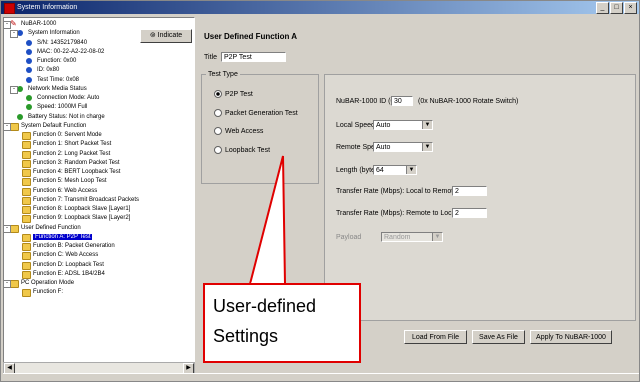  Describe the element at coordinates (403, 147) in the screenshot. I see `remote-speed-select: Auto ▼` at that location.